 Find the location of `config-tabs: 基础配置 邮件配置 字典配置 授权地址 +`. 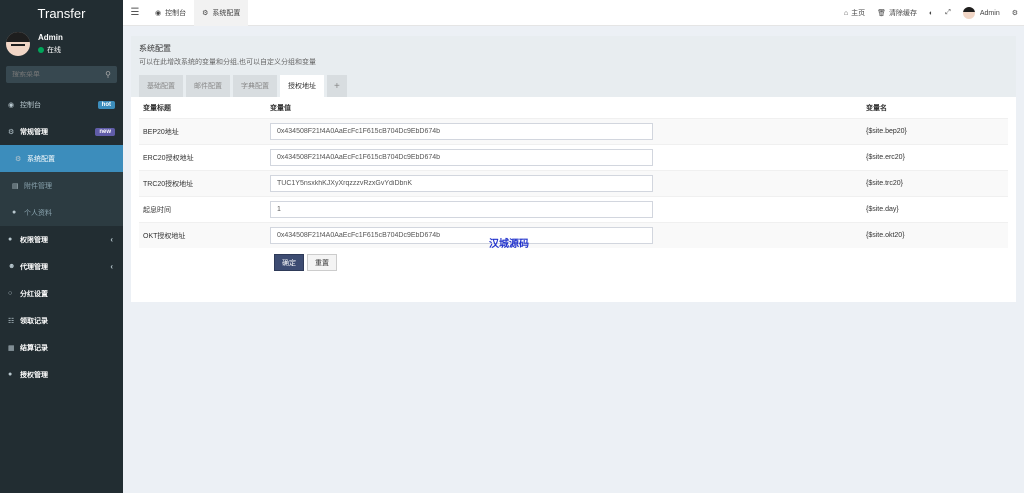

config-tabs: 基础配置 邮件配置 字典配置 授权地址 + is located at coordinates (244, 86).